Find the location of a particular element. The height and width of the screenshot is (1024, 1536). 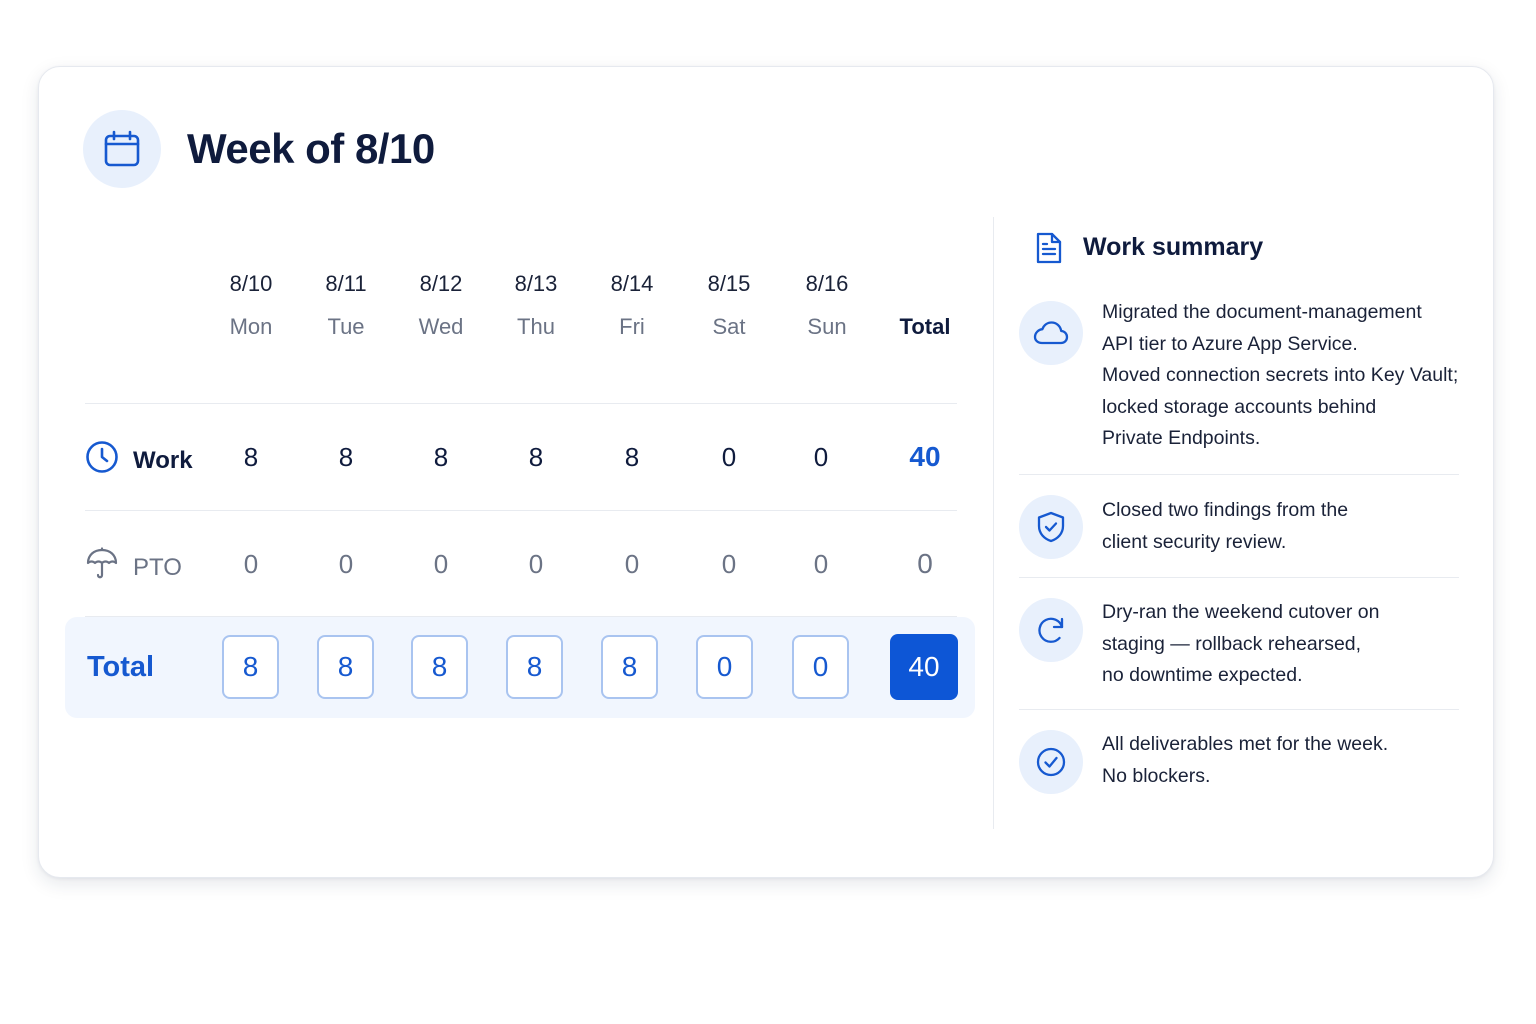

column-header-total: Total is located at coordinates (925, 326).